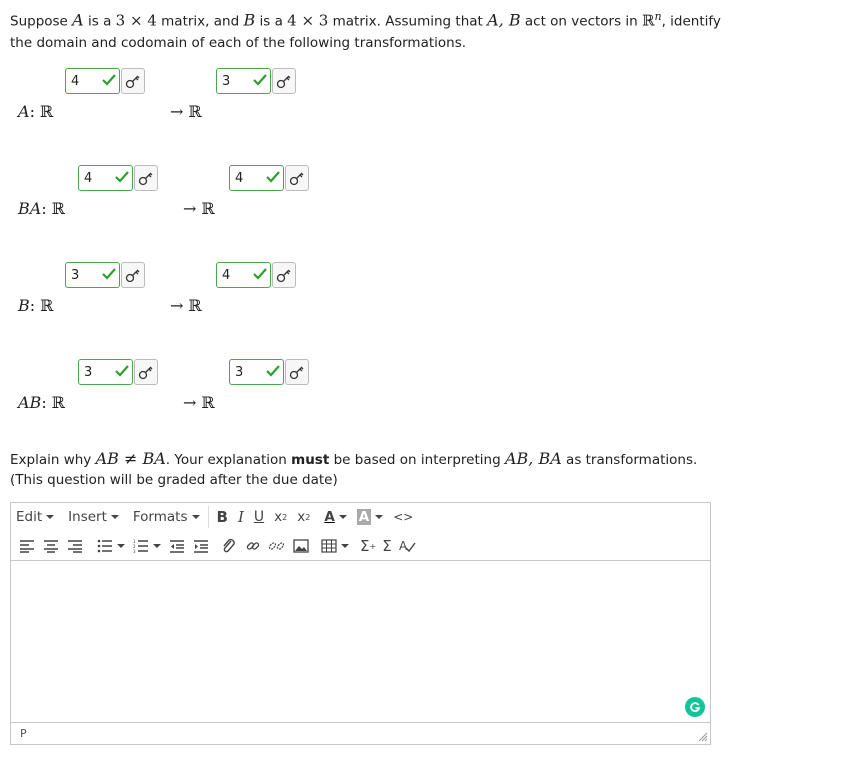  Describe the element at coordinates (277, 546) in the screenshot. I see `unlink-icon` at that location.